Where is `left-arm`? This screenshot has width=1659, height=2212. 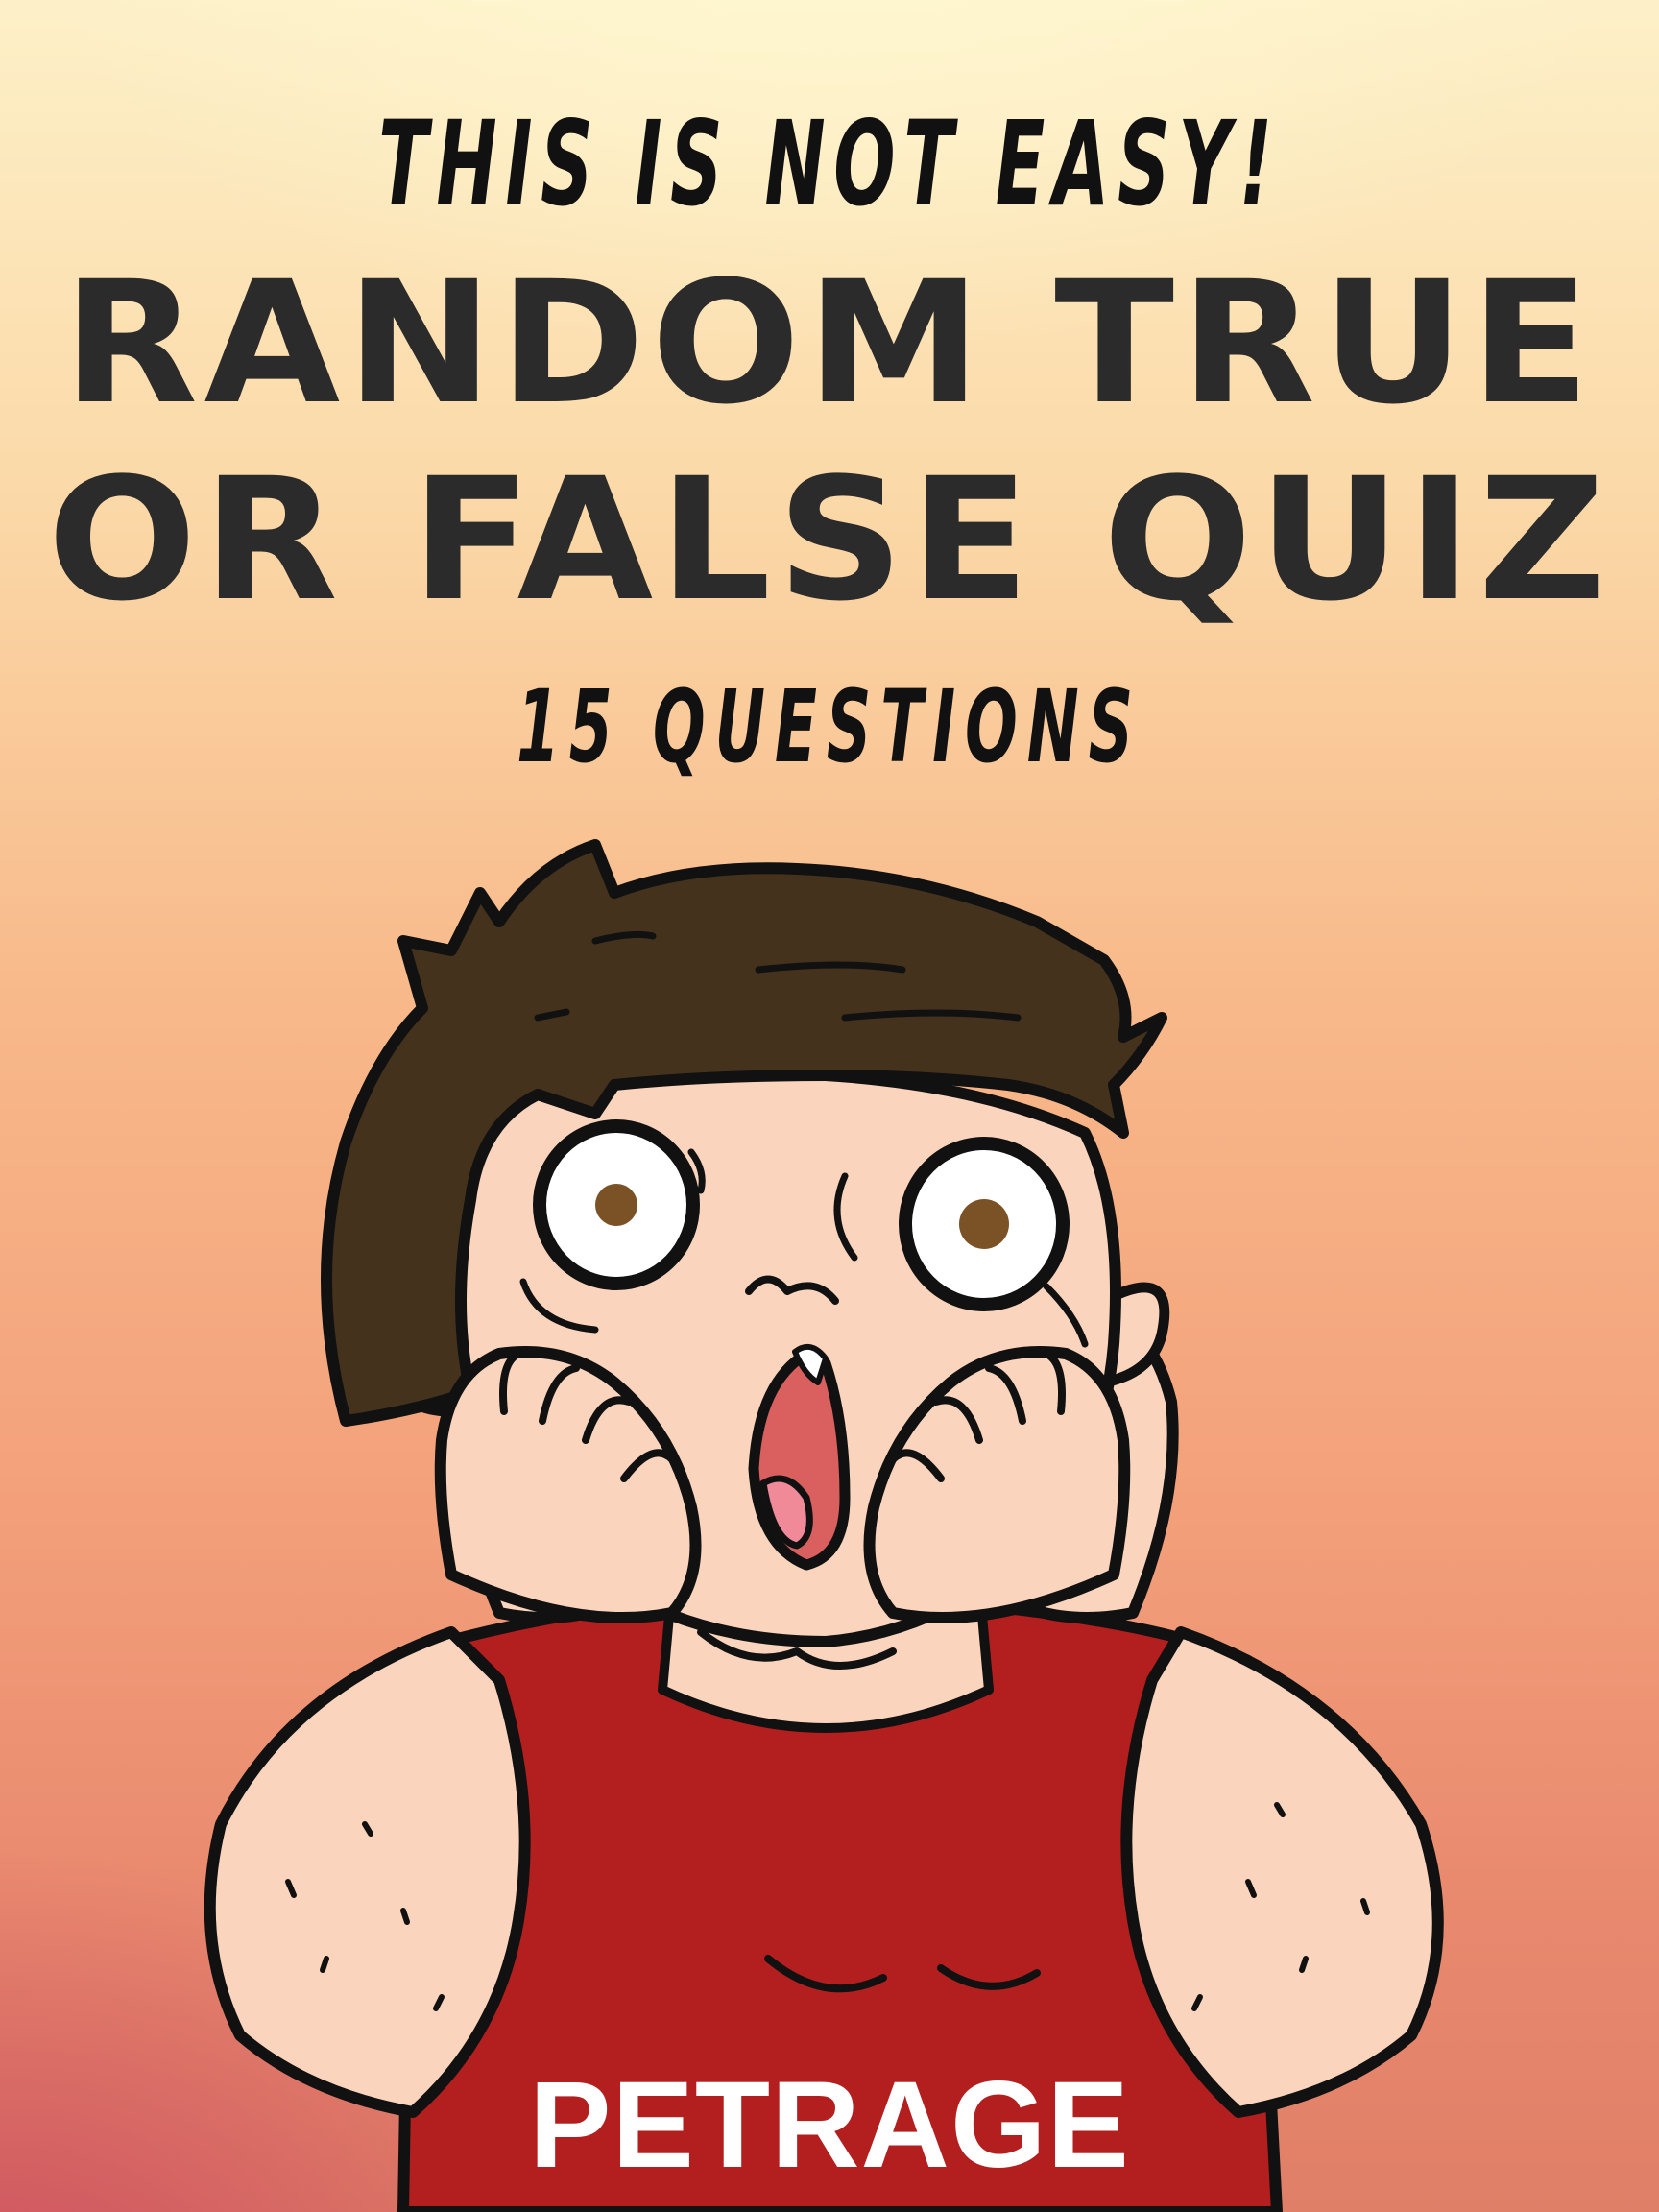
left-arm is located at coordinates (368, 1872).